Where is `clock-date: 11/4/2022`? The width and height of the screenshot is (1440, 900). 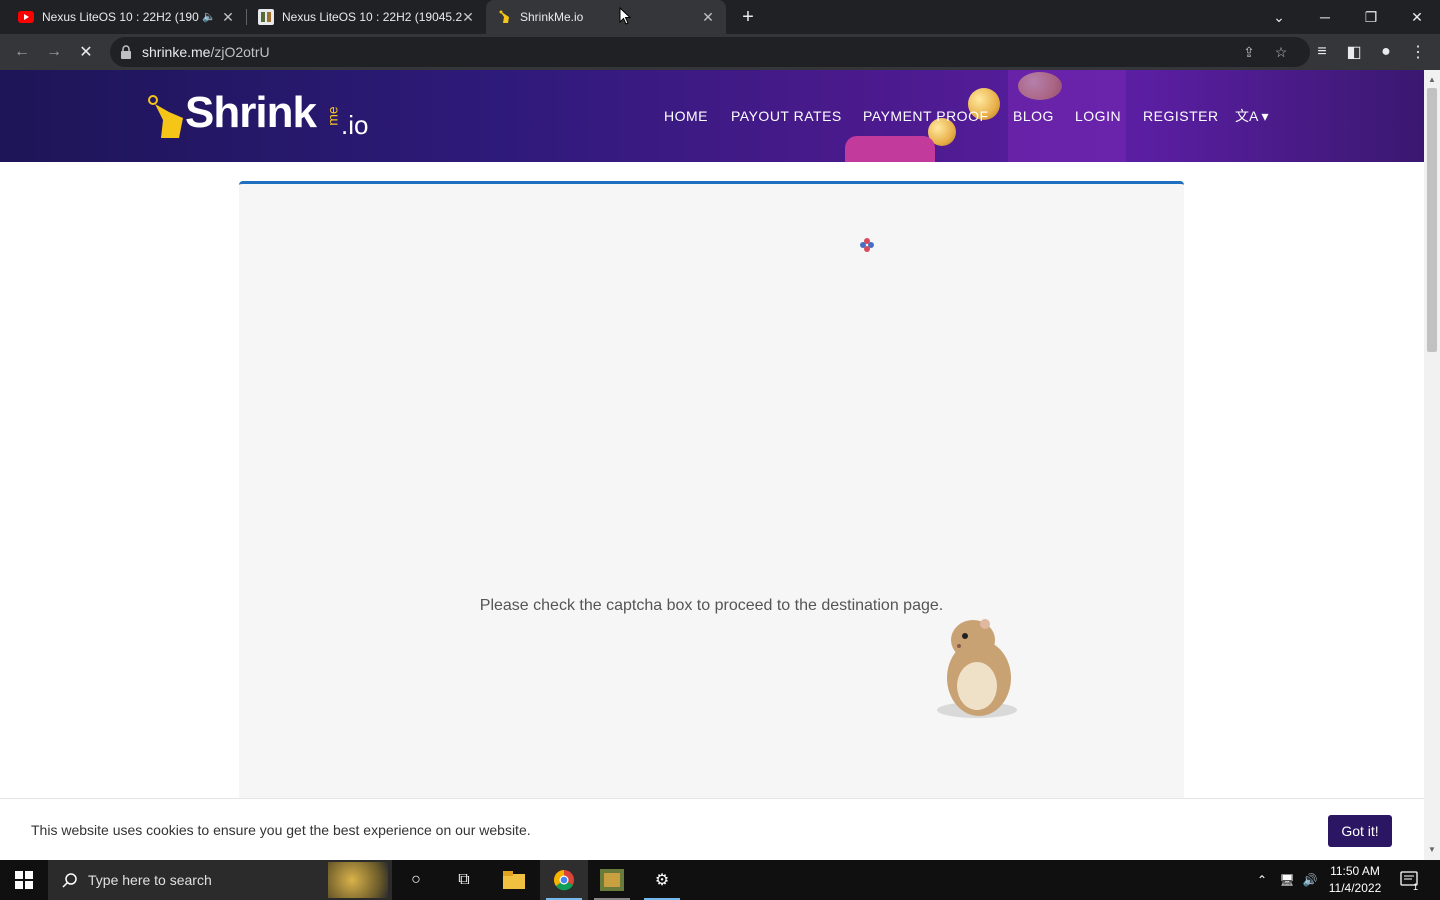 clock-date: 11/4/2022 is located at coordinates (1355, 888).